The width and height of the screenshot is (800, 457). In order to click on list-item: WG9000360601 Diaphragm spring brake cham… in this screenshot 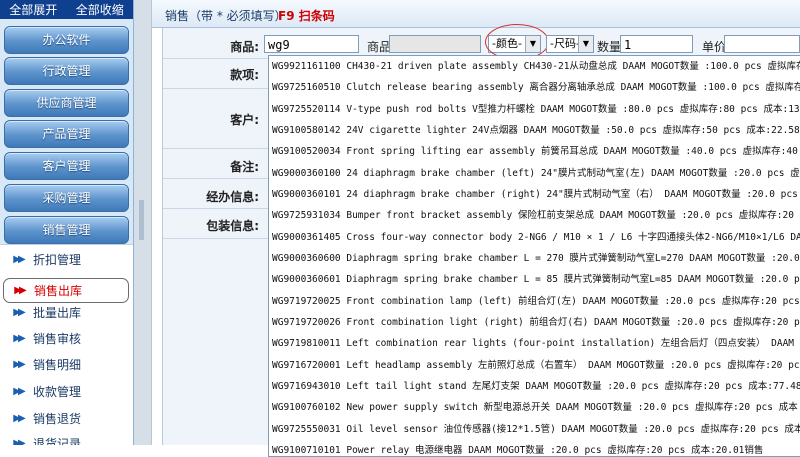, I will do `click(534, 279)`.